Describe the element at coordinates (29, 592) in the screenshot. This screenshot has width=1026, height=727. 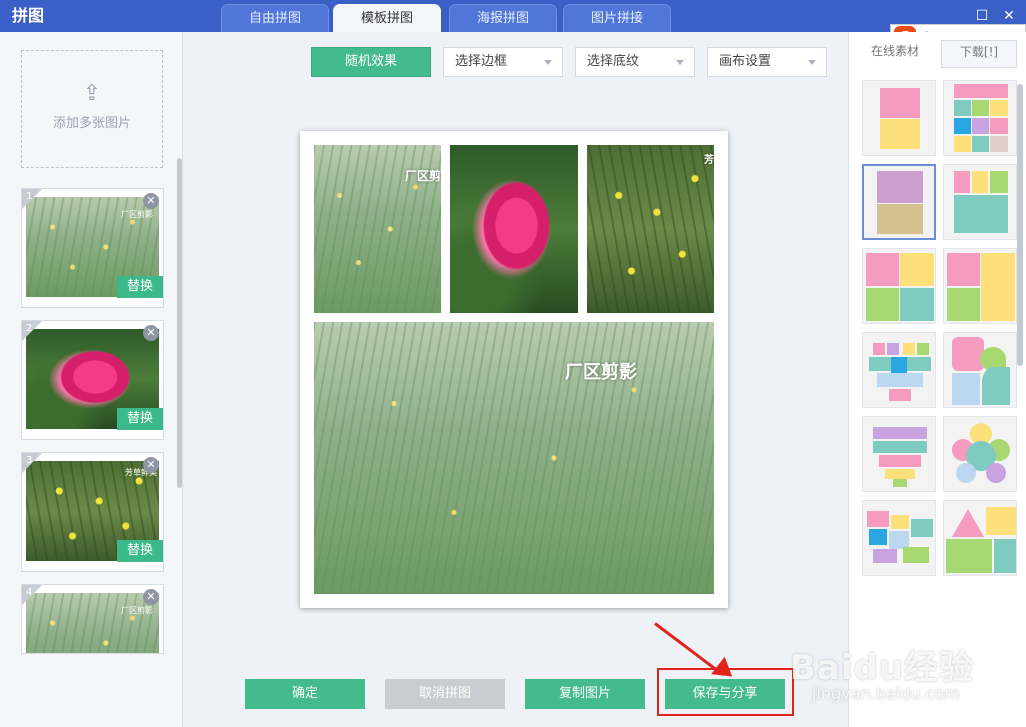
I see `thumbnail-number: 4` at that location.